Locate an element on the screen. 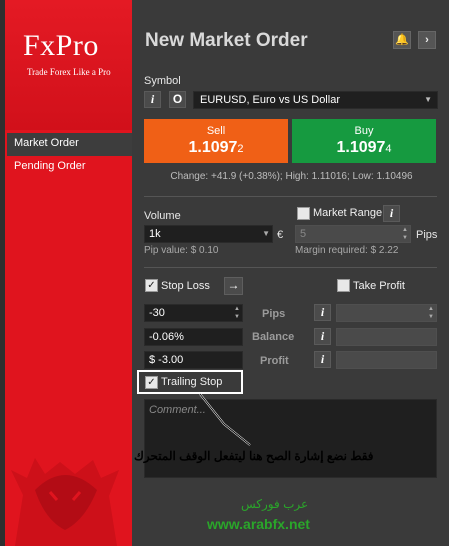  profit-info-icon: i is located at coordinates (322, 359).